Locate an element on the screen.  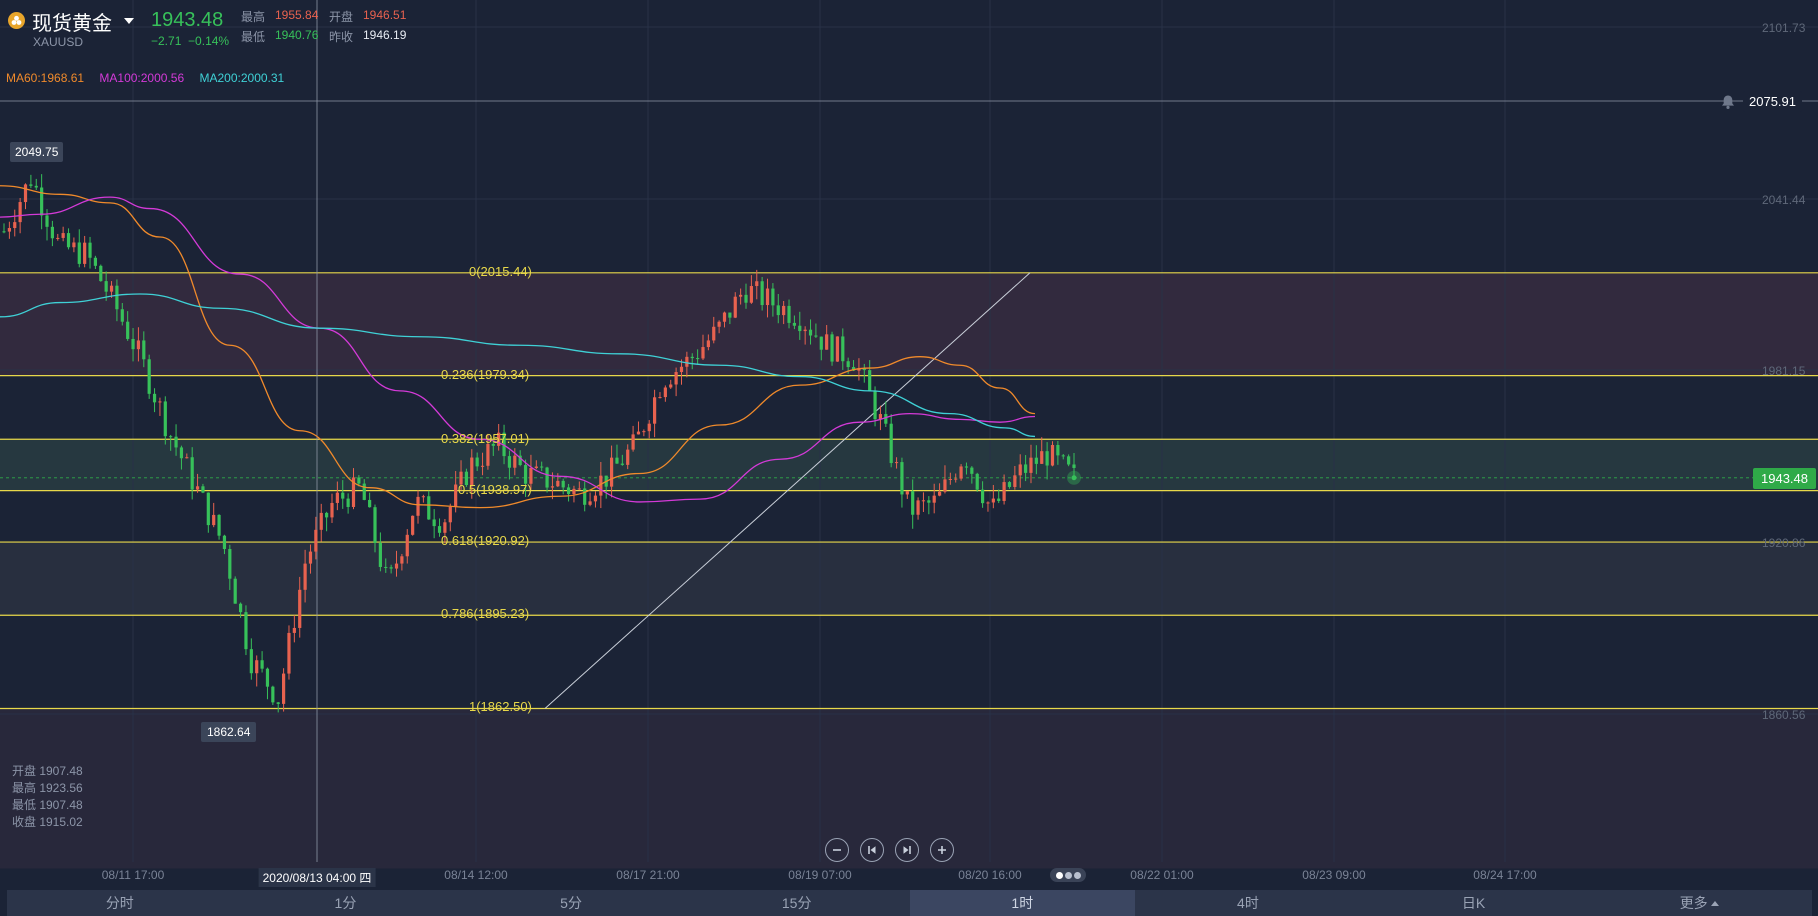
tab-1min: 1分 is located at coordinates (346, 903).